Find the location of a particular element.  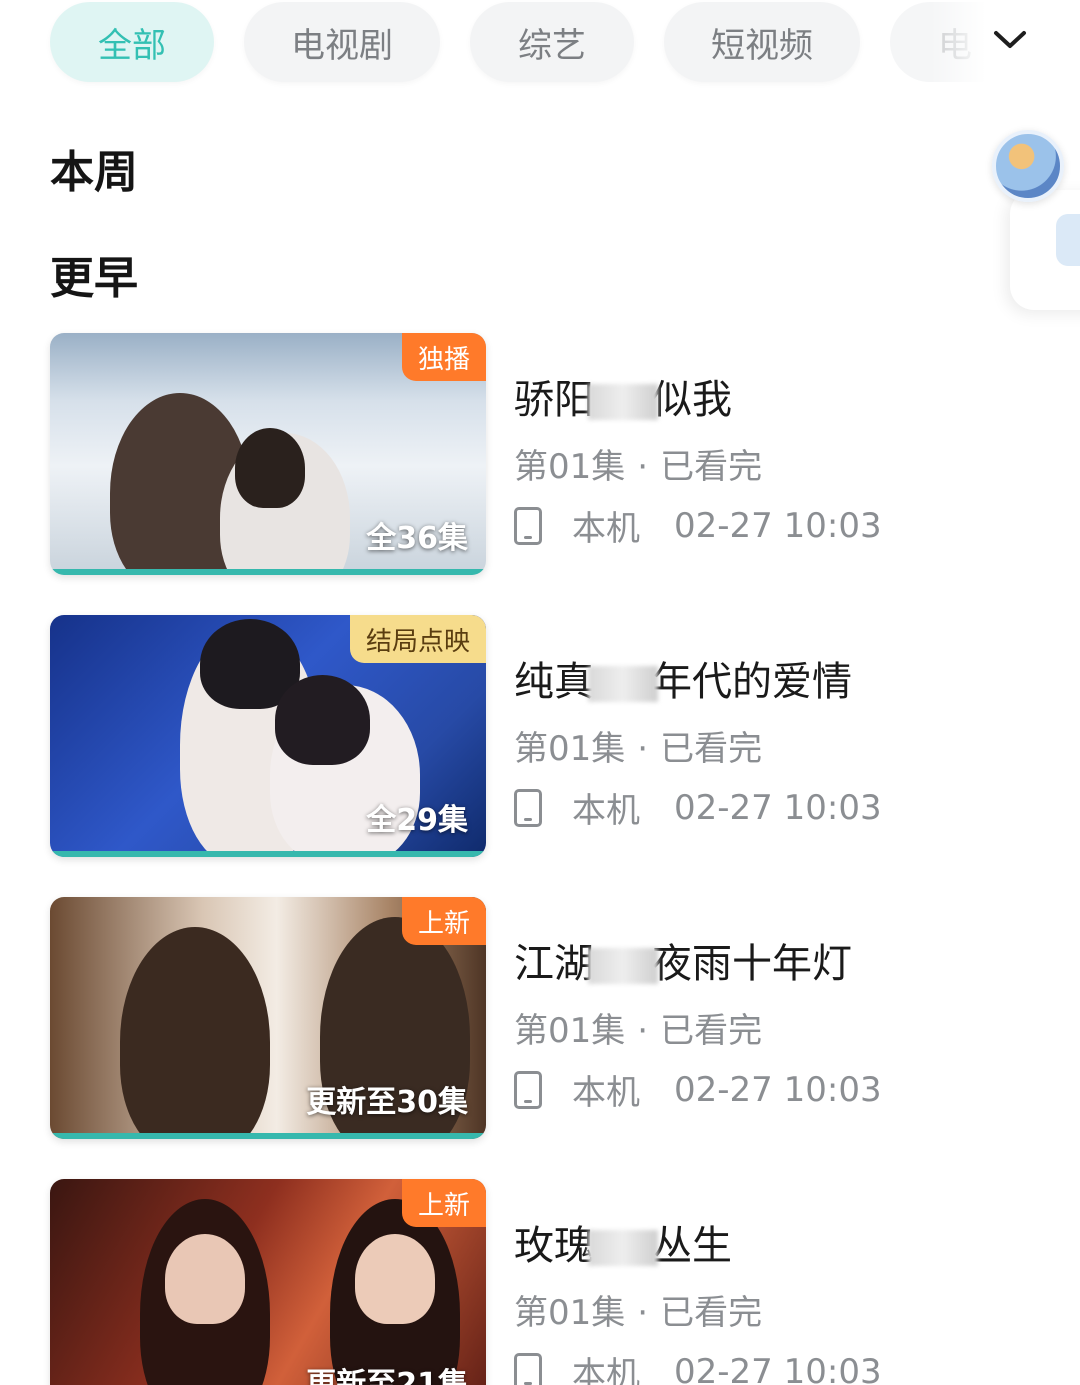

title-text: 年代的爱情 is located at coordinates (752, 682).